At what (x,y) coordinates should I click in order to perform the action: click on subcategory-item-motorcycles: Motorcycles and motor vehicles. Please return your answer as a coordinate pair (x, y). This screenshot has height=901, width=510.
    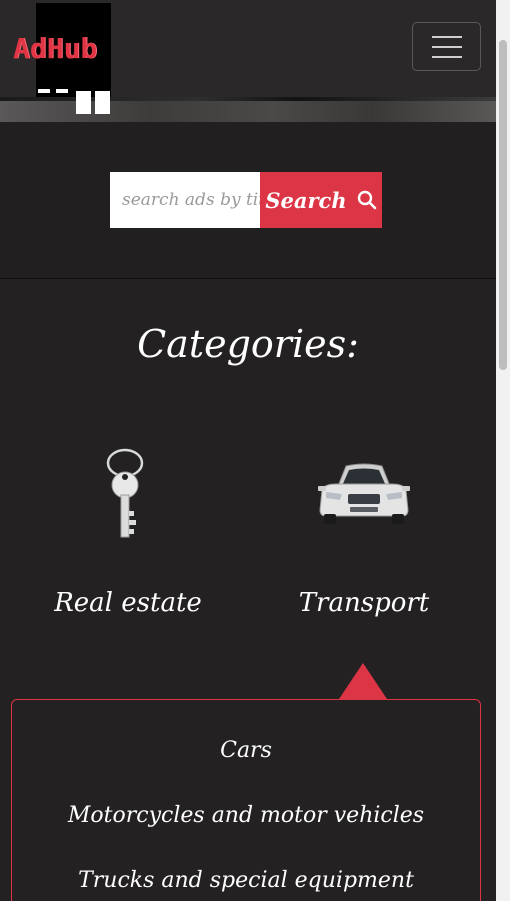
    Looking at the image, I should click on (246, 837).